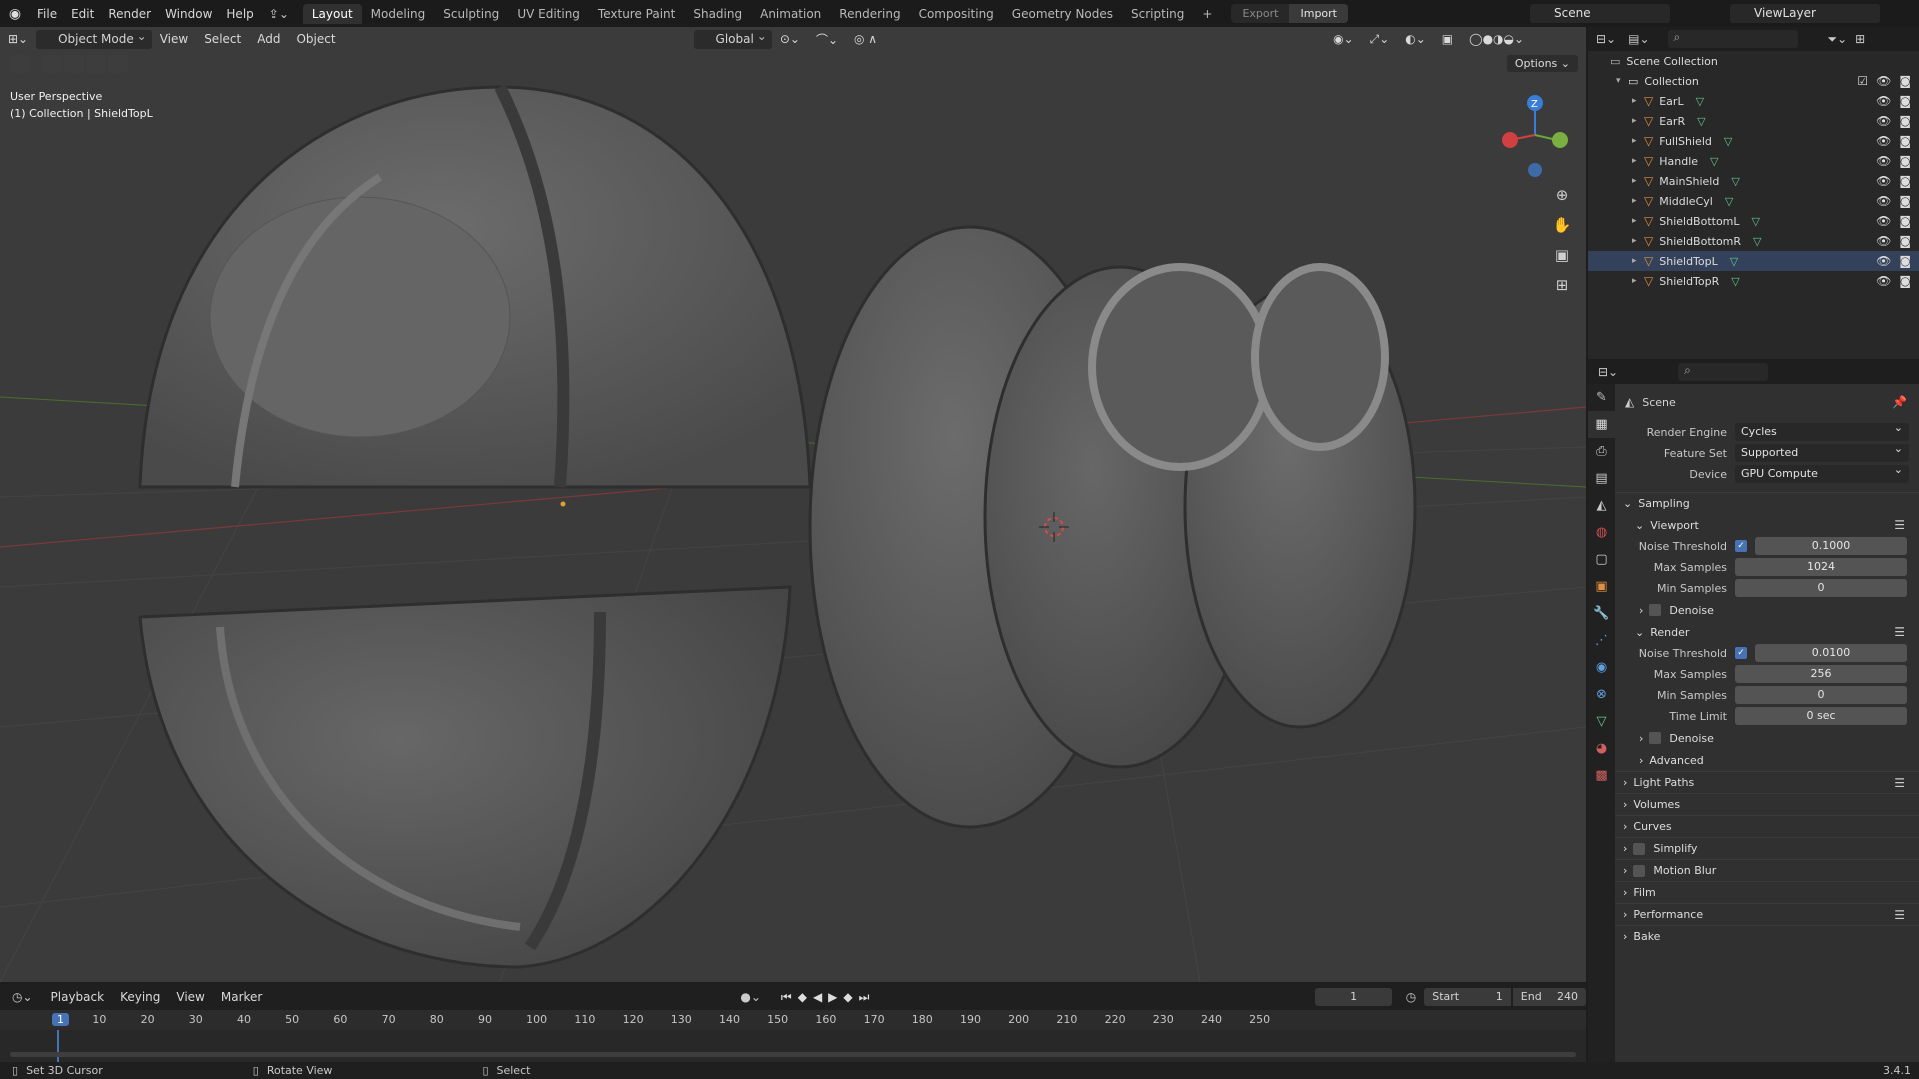 This screenshot has height=1079, width=1919. Describe the element at coordinates (1767, 525) in the screenshot. I see `viewport-subpanel-header: ⌄ Viewport ☰` at that location.